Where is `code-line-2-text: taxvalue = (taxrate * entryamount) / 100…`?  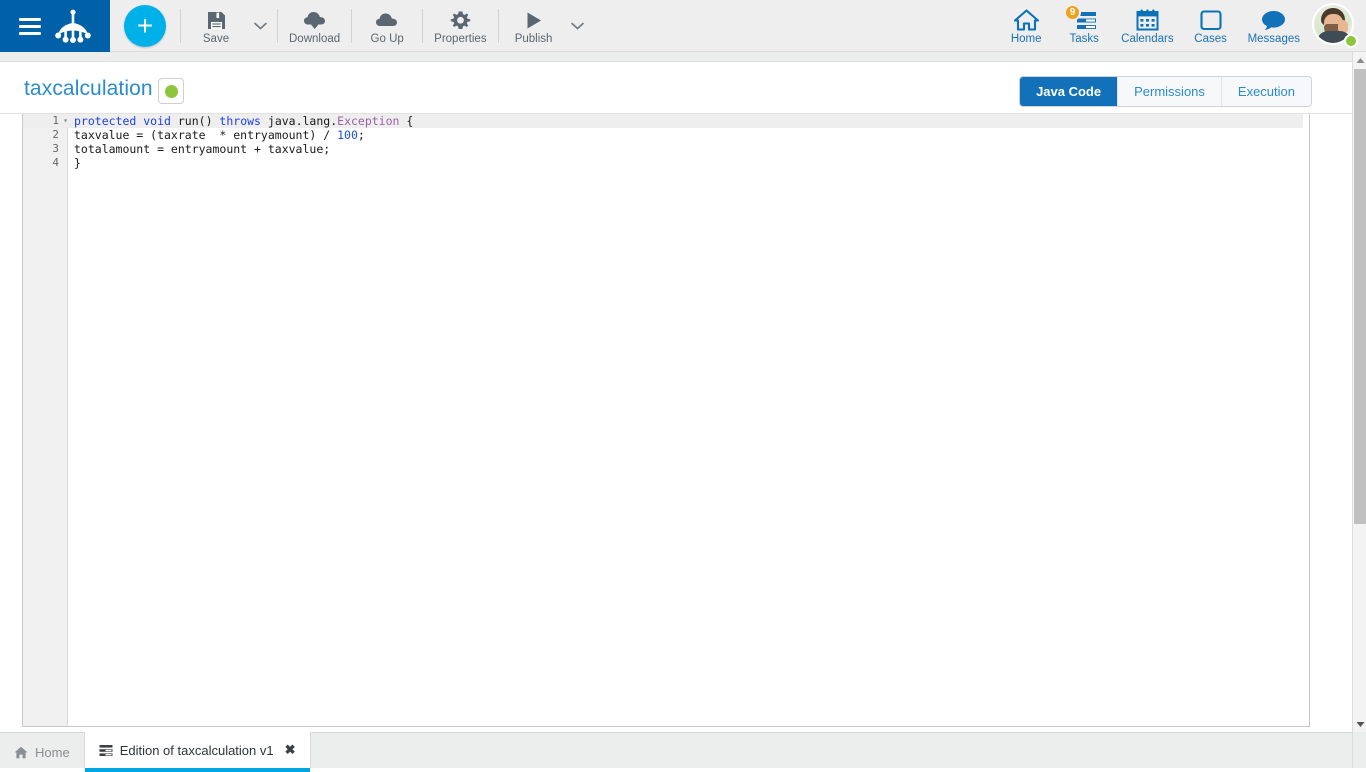
code-line-2-text: taxvalue = (taxrate * entryamount) / 100… is located at coordinates (217, 135).